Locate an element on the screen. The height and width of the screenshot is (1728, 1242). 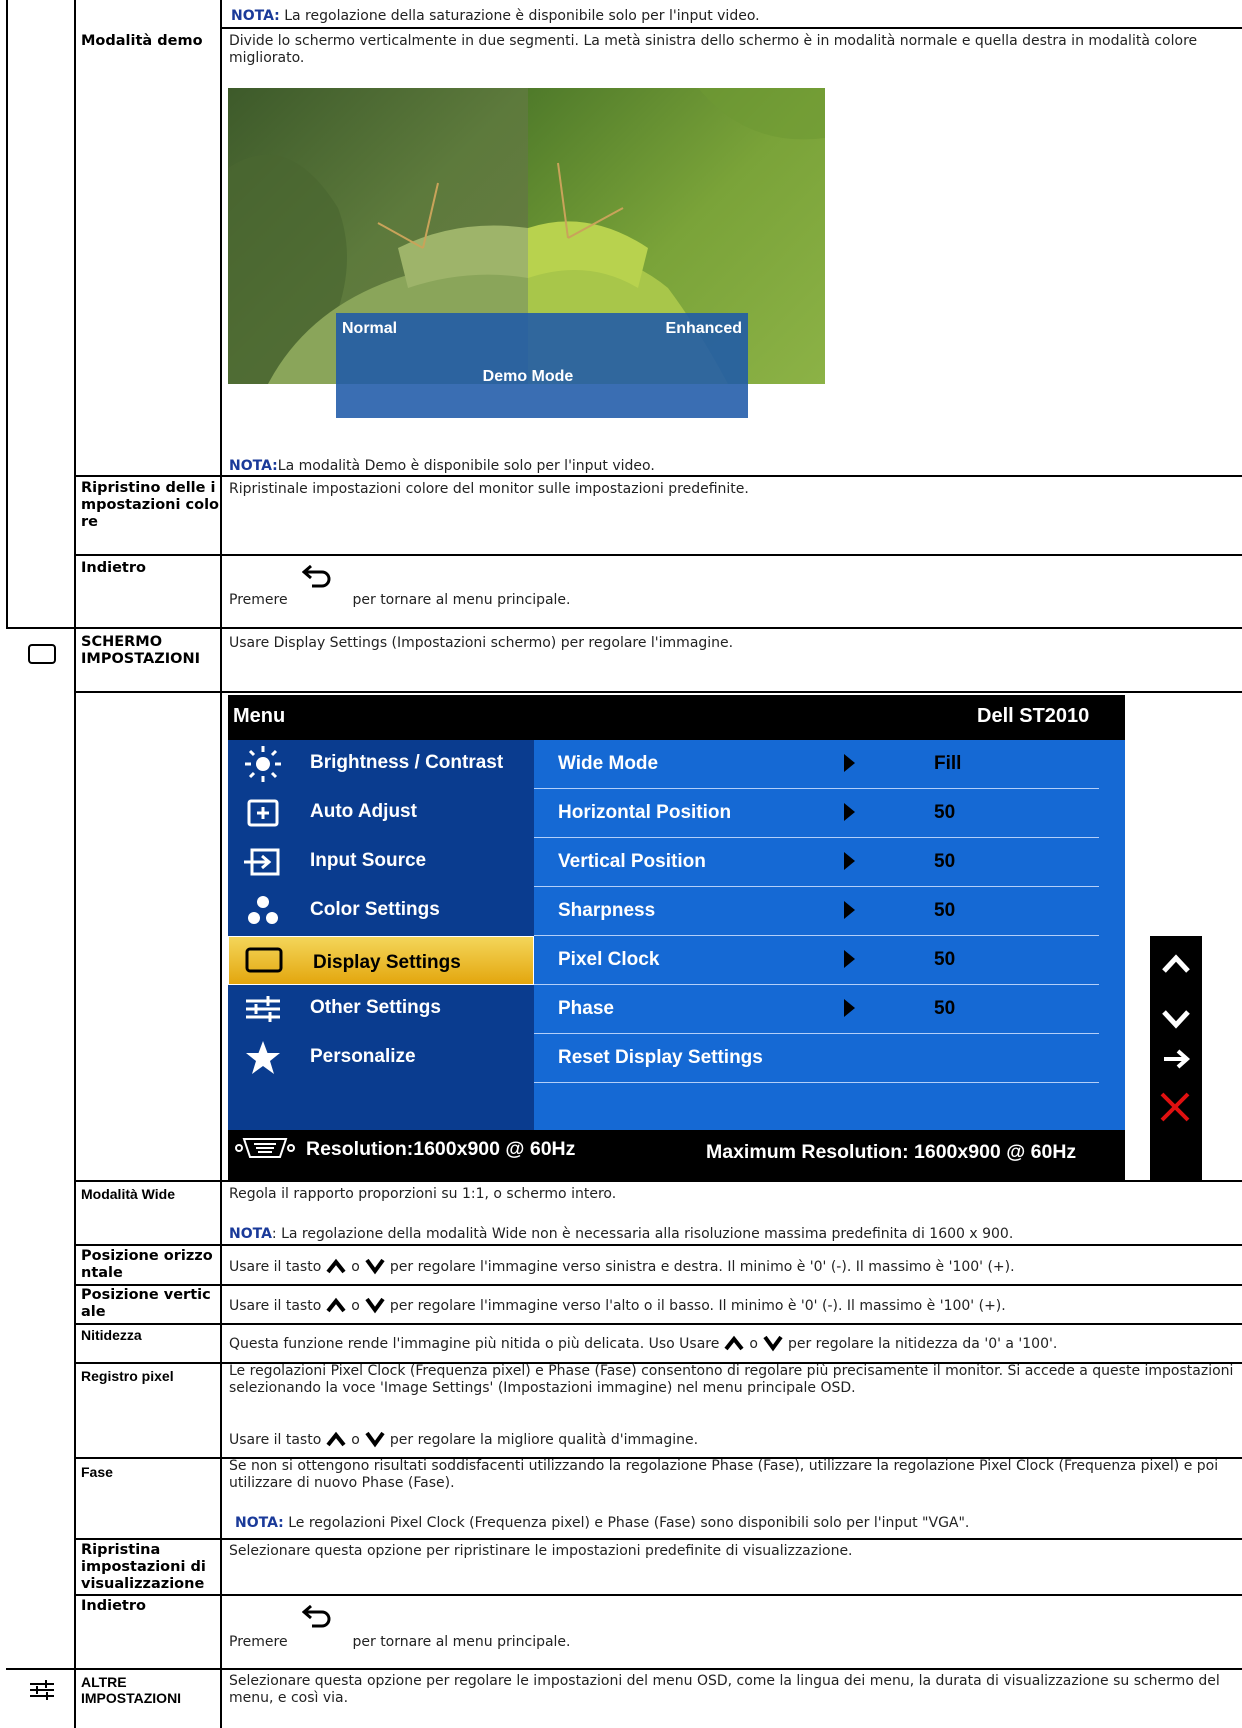
osd-item-other-settings: Other Settings is located at coordinates (381, 1008).